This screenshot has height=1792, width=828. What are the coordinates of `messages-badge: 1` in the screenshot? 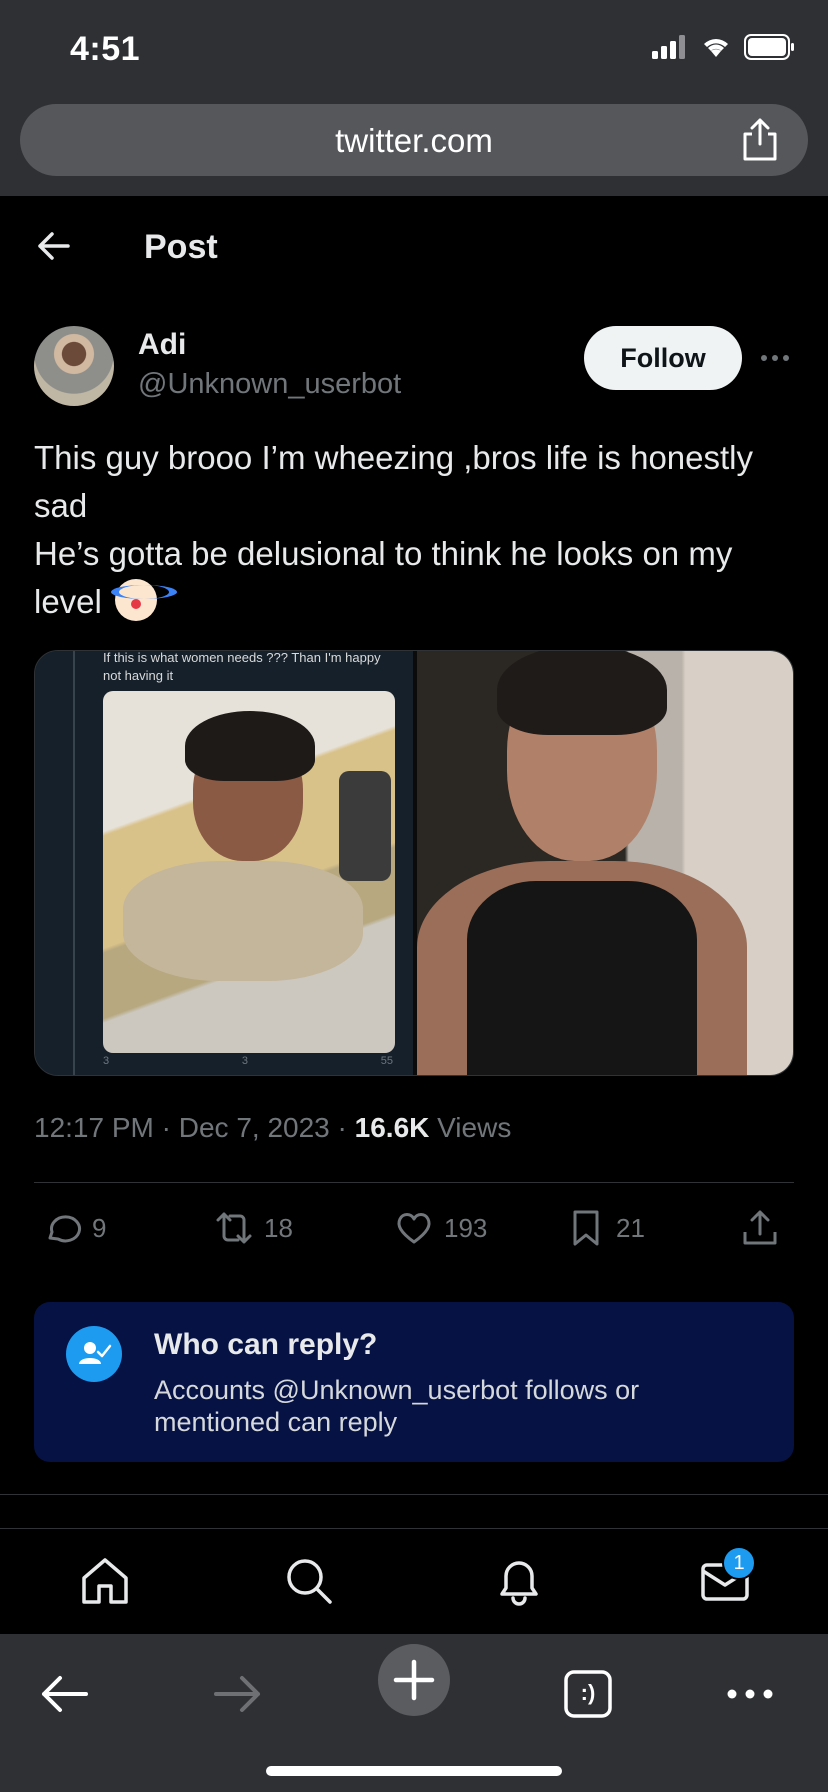 It's located at (739, 1563).